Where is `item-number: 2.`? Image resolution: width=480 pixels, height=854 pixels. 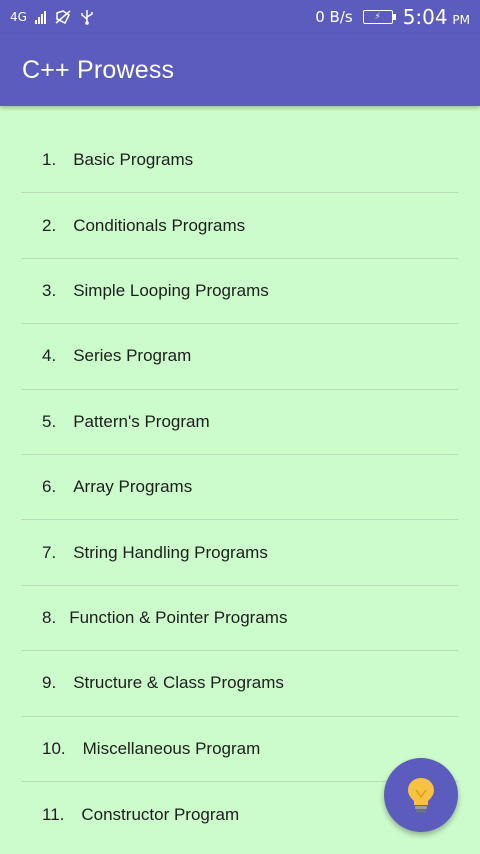
item-number: 2. is located at coordinates (49, 225).